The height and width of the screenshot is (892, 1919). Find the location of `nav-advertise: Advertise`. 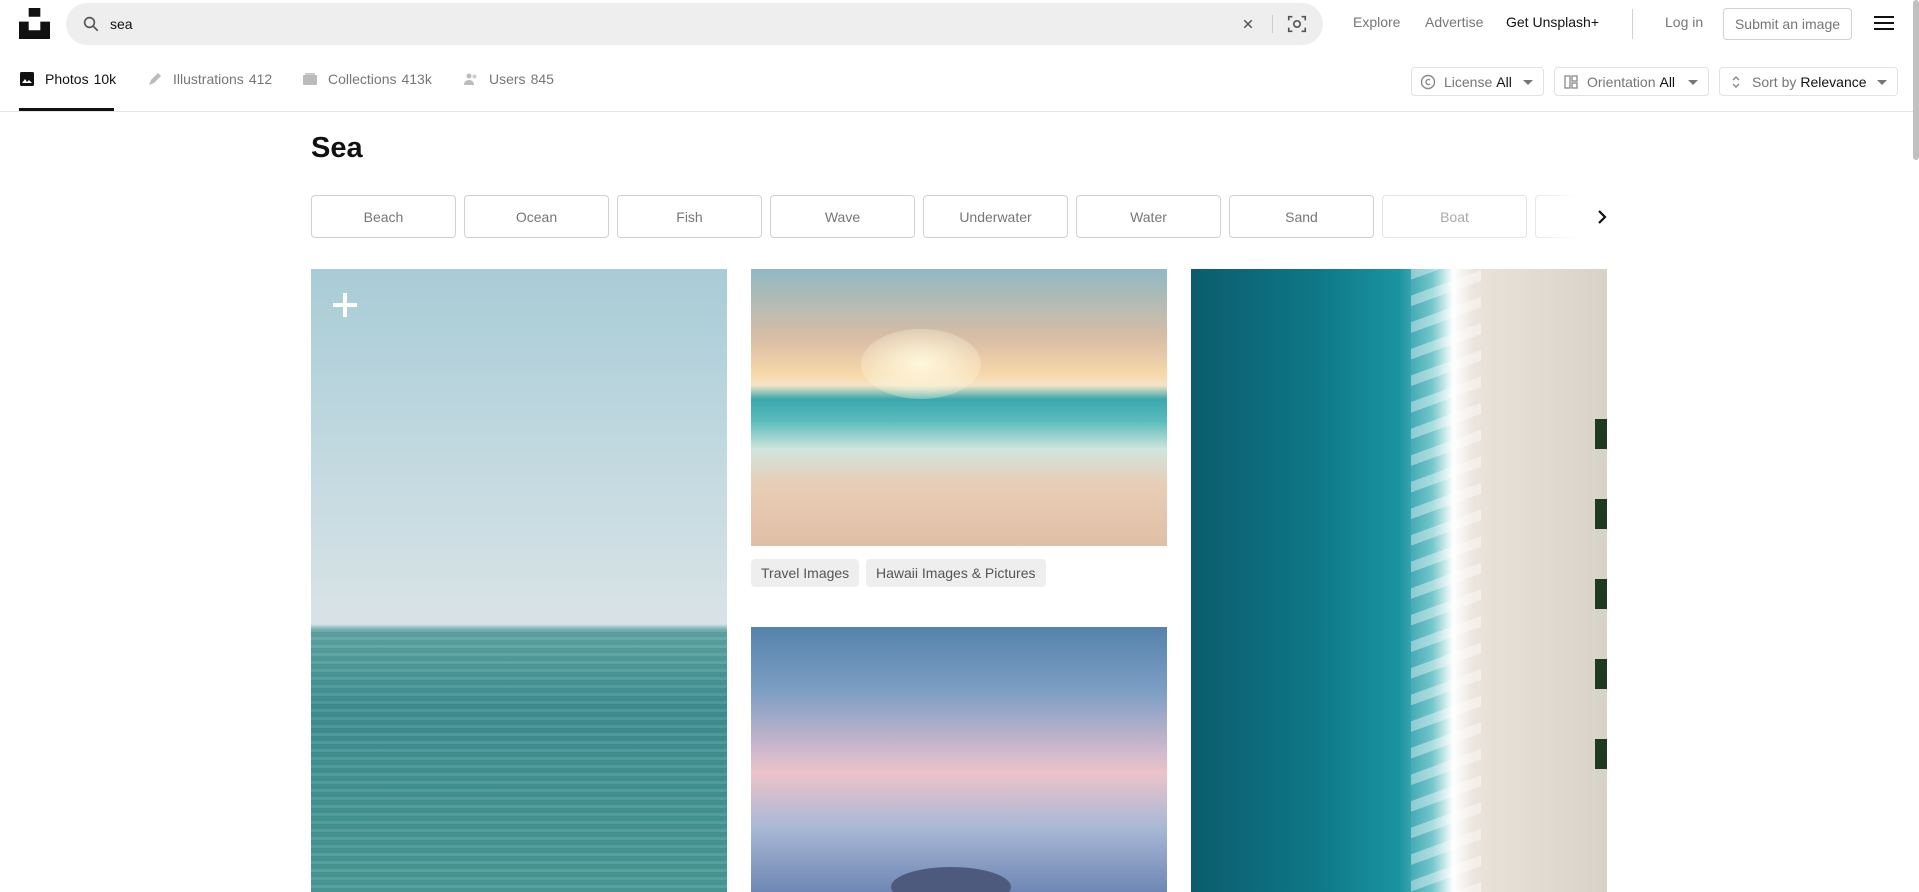

nav-advertise: Advertise is located at coordinates (1454, 22).